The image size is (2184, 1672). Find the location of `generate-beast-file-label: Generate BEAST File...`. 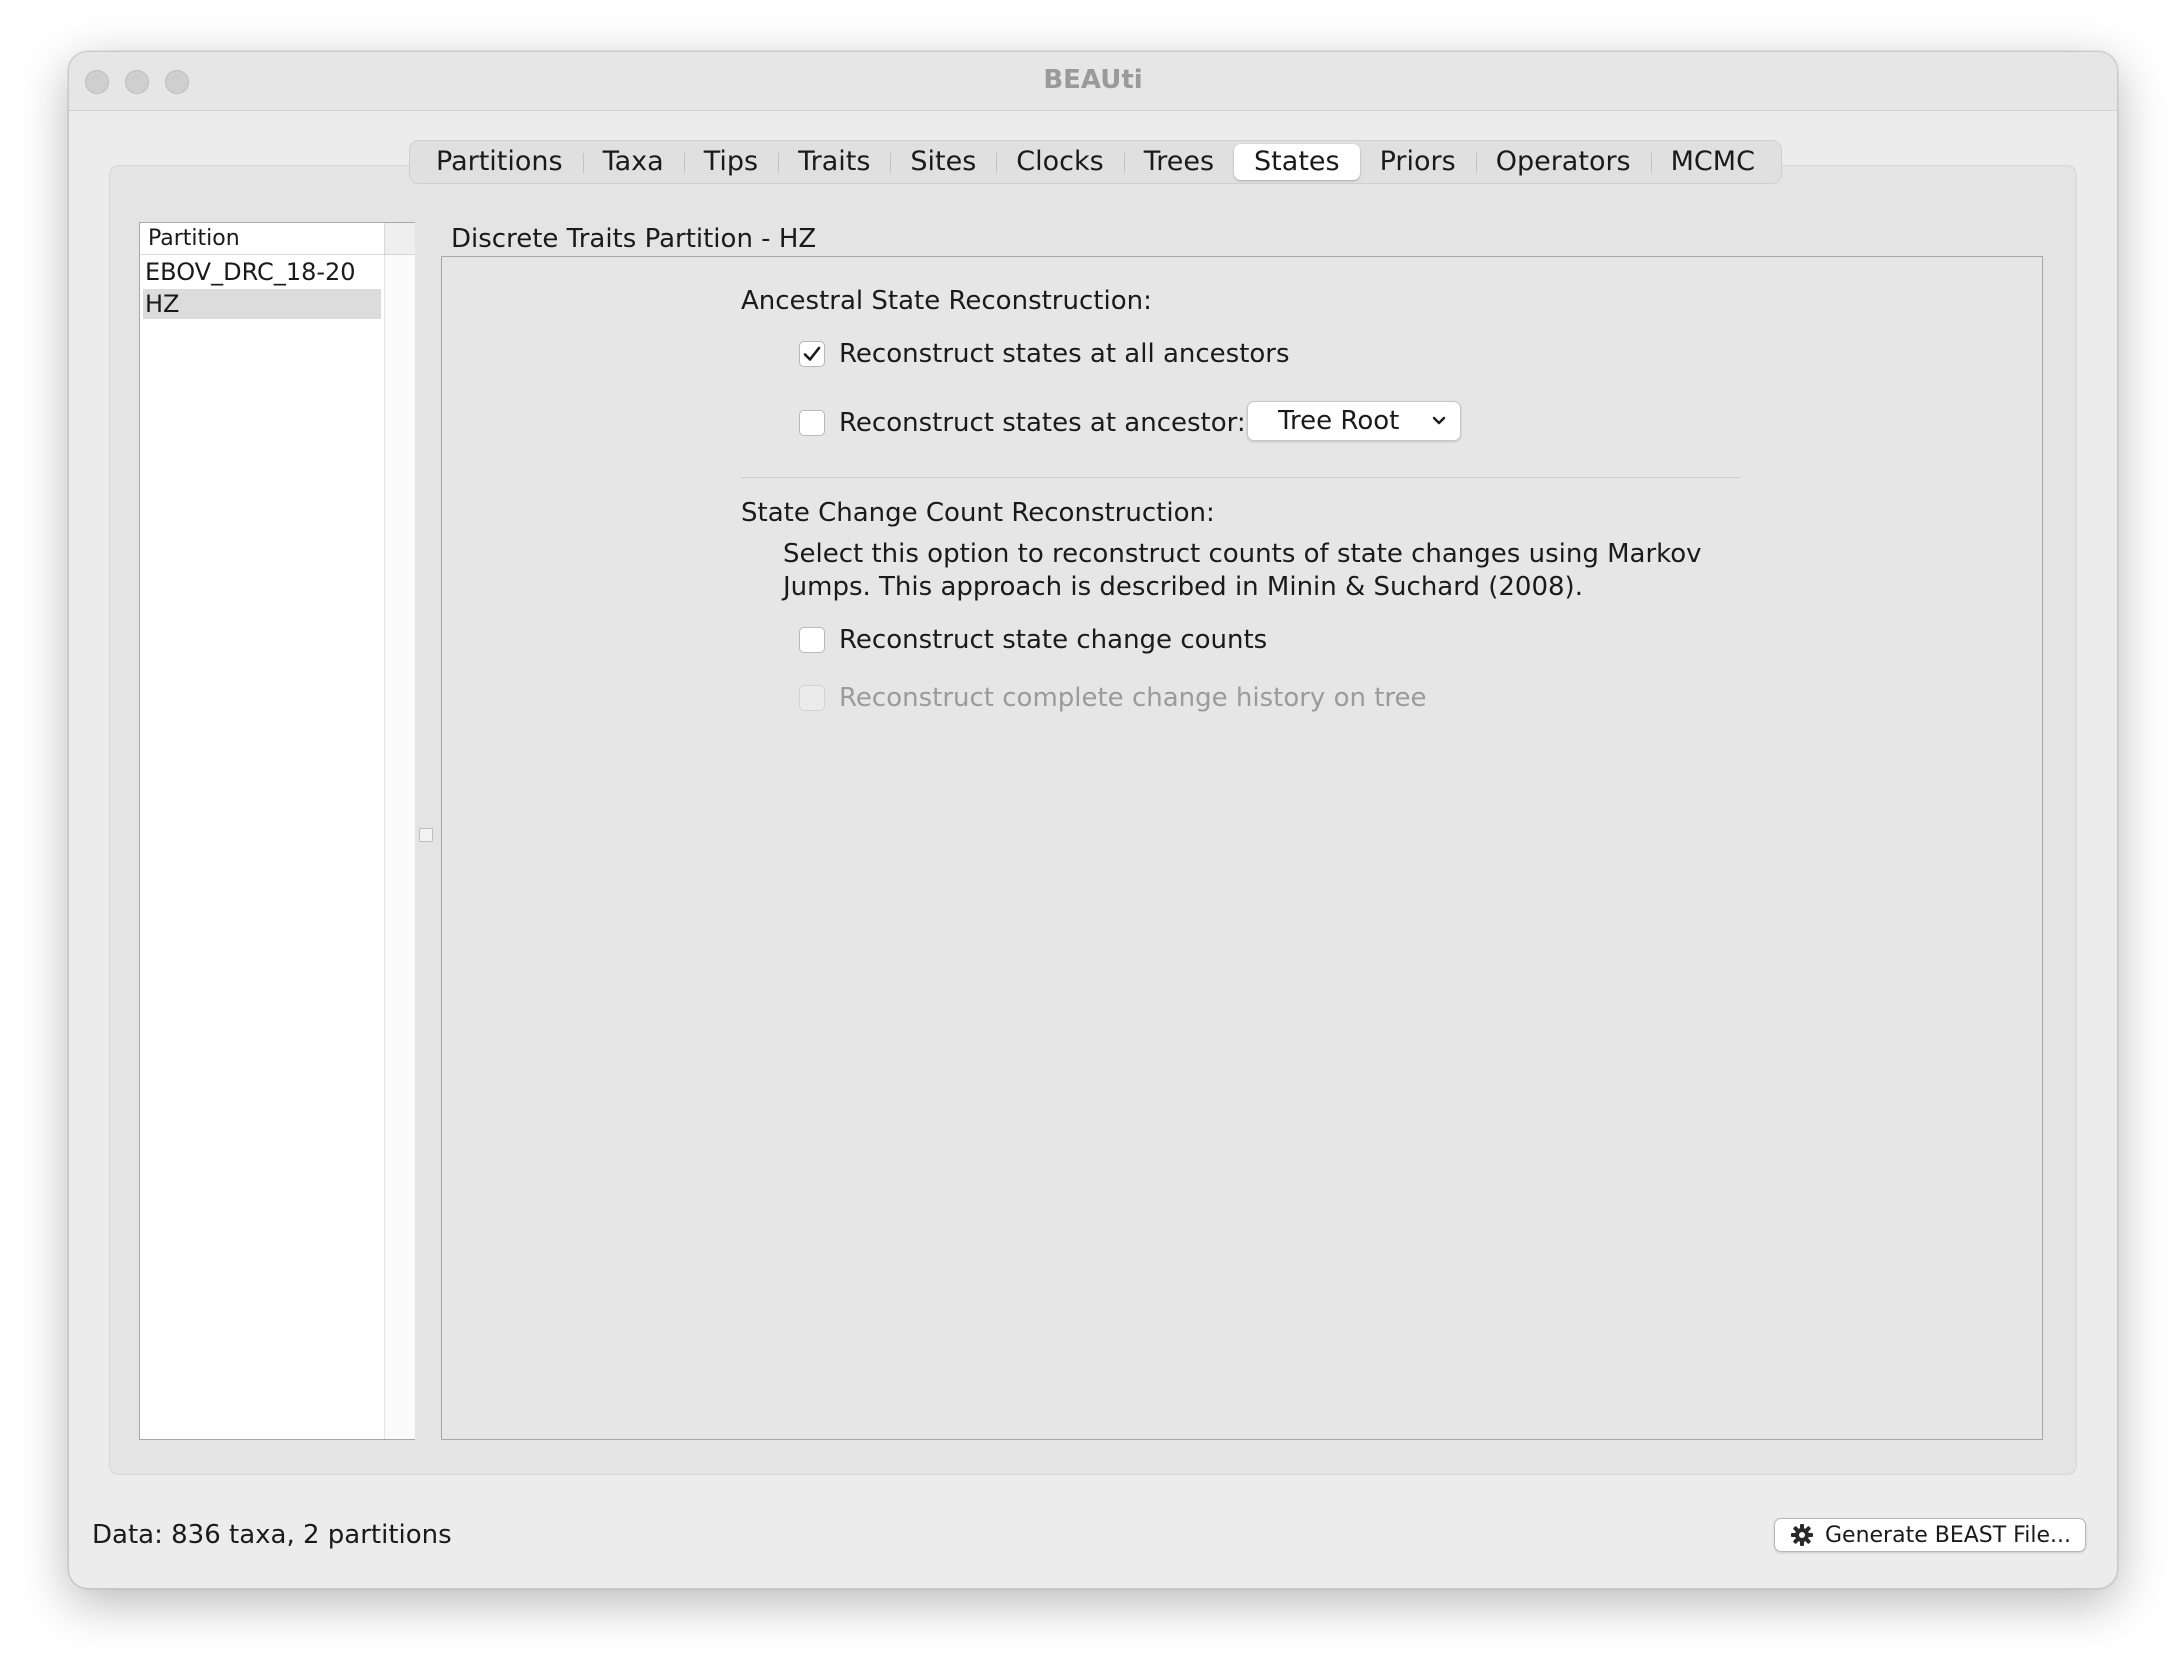

generate-beast-file-label: Generate BEAST File... is located at coordinates (1948, 1535).